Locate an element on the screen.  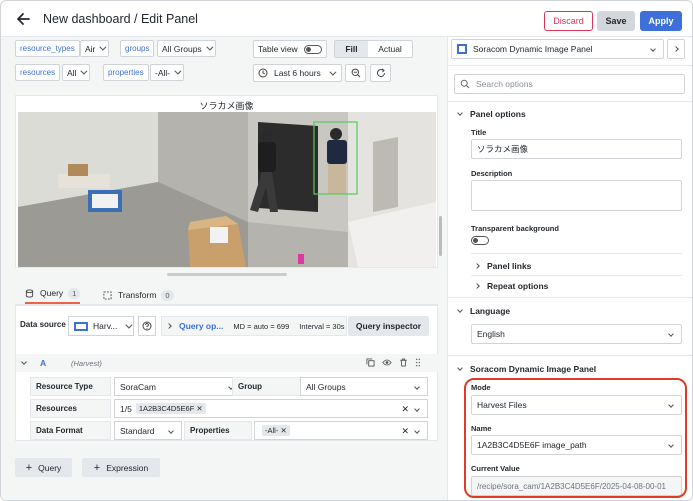
tab-transform: Transform 0 is located at coordinates (138, 295).